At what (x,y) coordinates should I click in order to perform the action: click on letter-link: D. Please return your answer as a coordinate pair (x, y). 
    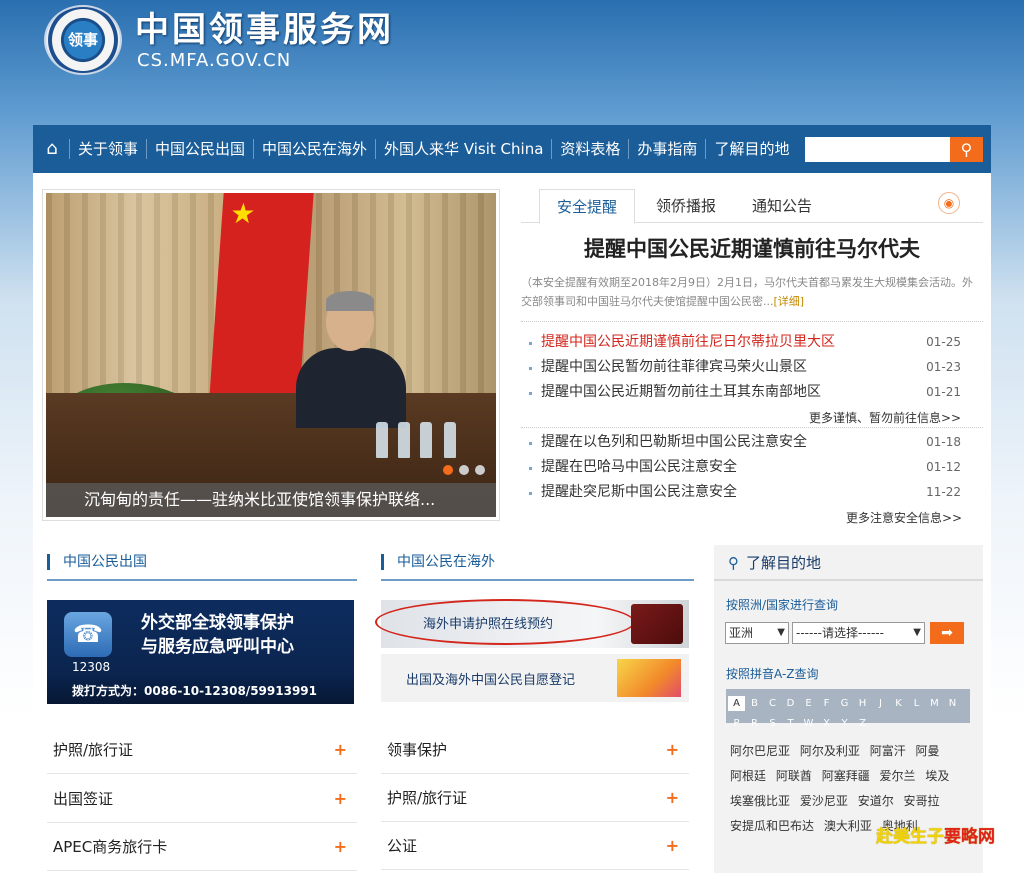
    Looking at the image, I should click on (790, 703).